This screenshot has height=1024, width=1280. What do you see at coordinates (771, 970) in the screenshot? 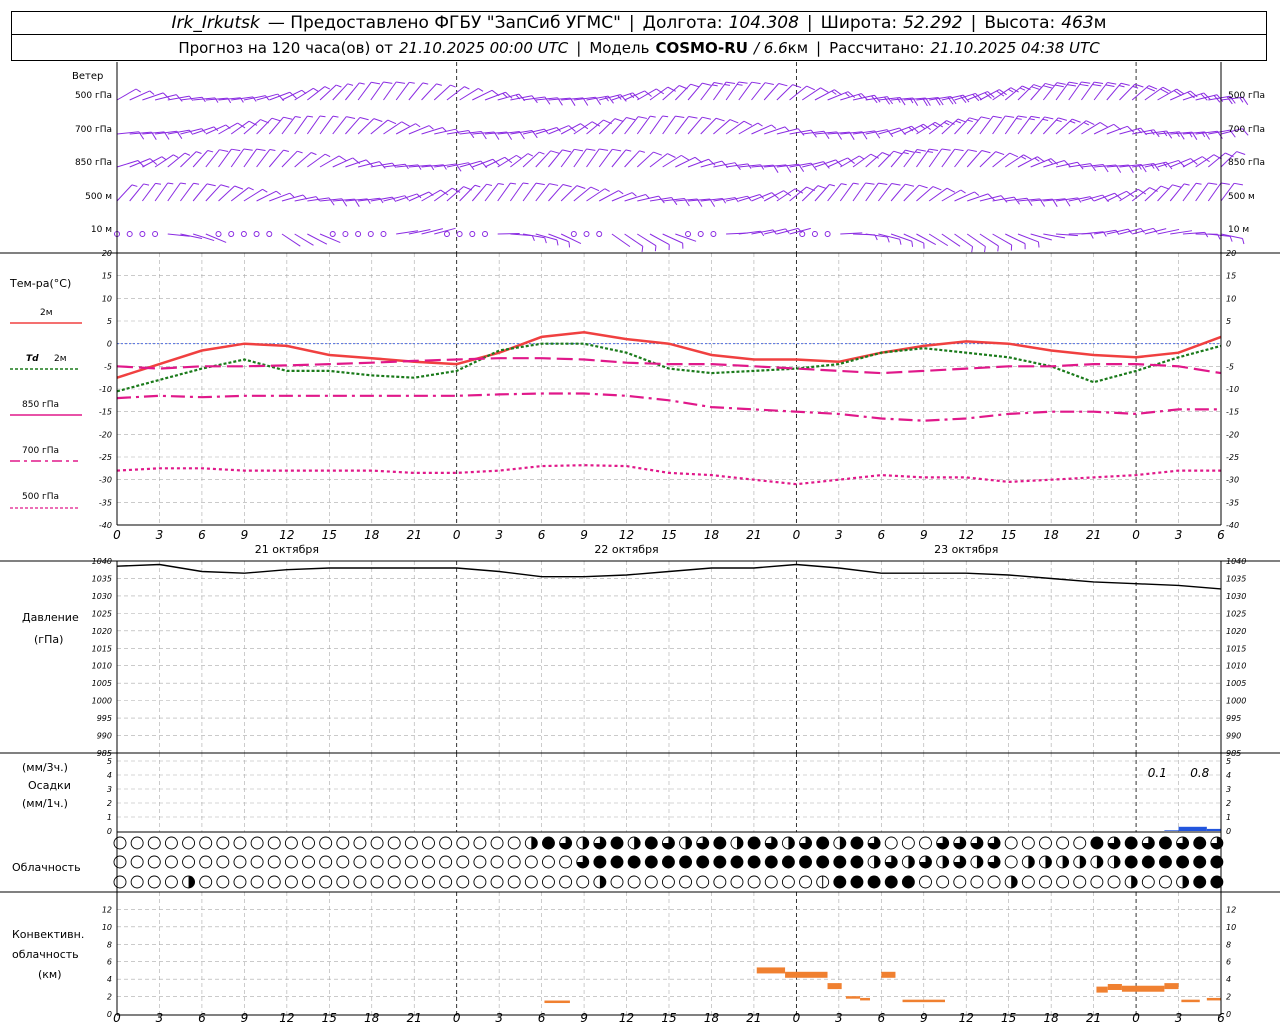
I see `conv-cloud-segment` at bounding box center [771, 970].